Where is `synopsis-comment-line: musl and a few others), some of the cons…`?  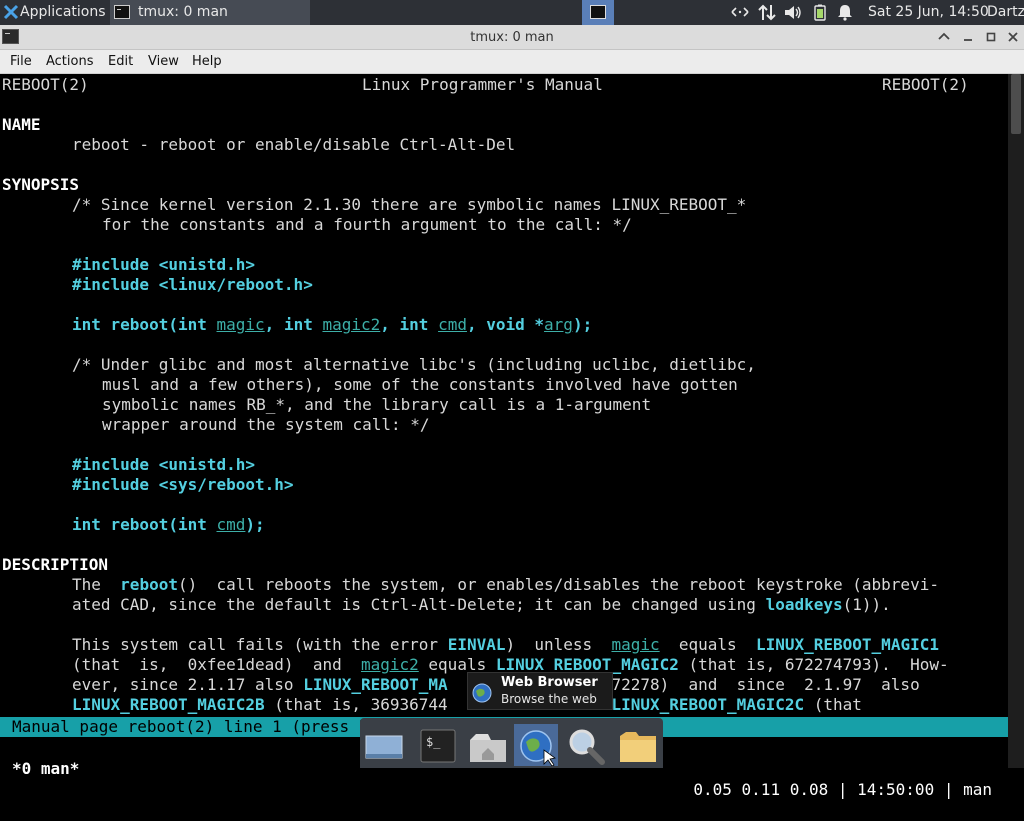
synopsis-comment-line: musl and a few others), some of the cons… is located at coordinates (420, 384).